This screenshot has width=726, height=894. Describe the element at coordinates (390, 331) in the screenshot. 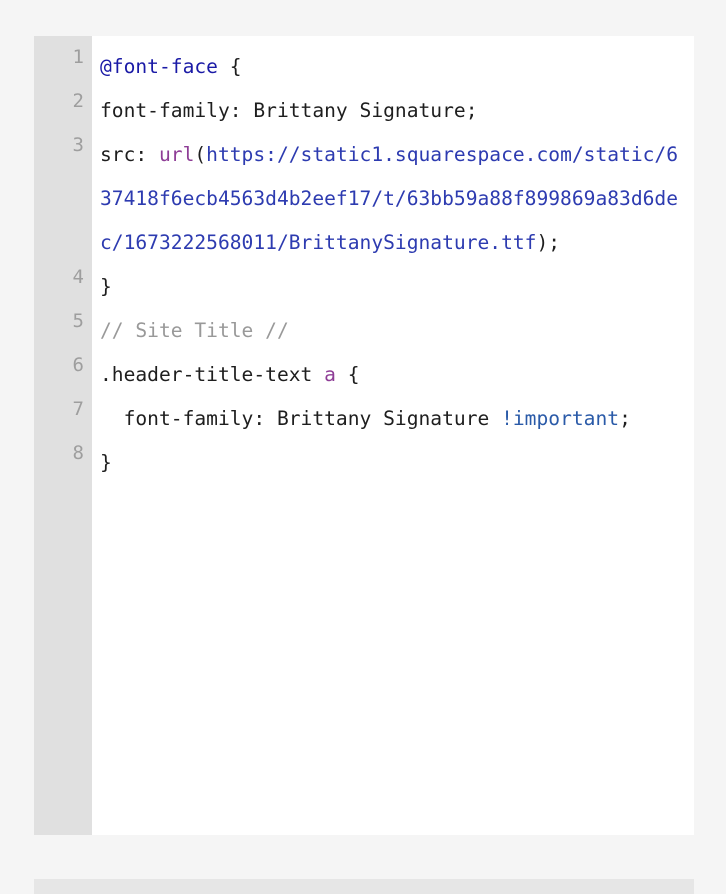

I see `code-text: // Site Title //` at that location.